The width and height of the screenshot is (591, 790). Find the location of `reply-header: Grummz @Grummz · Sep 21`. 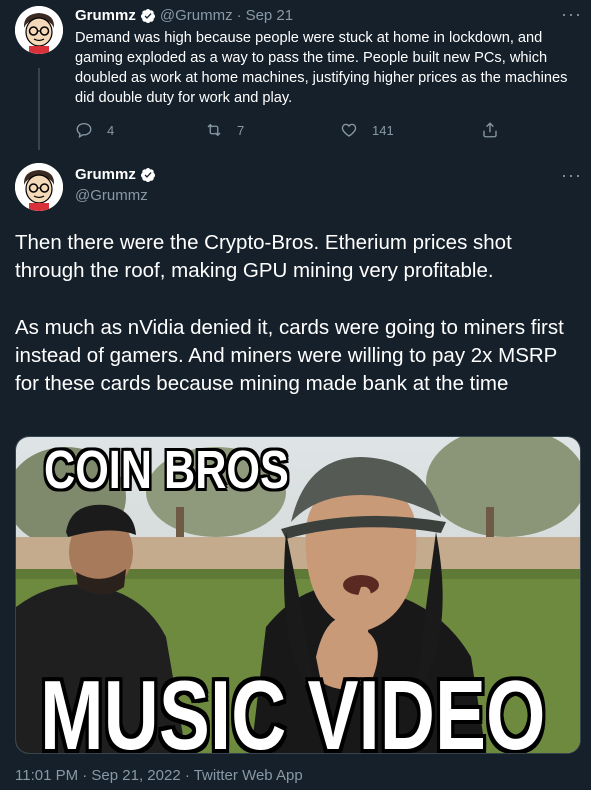

reply-header: Grummz @Grummz · Sep 21 is located at coordinates (184, 15).